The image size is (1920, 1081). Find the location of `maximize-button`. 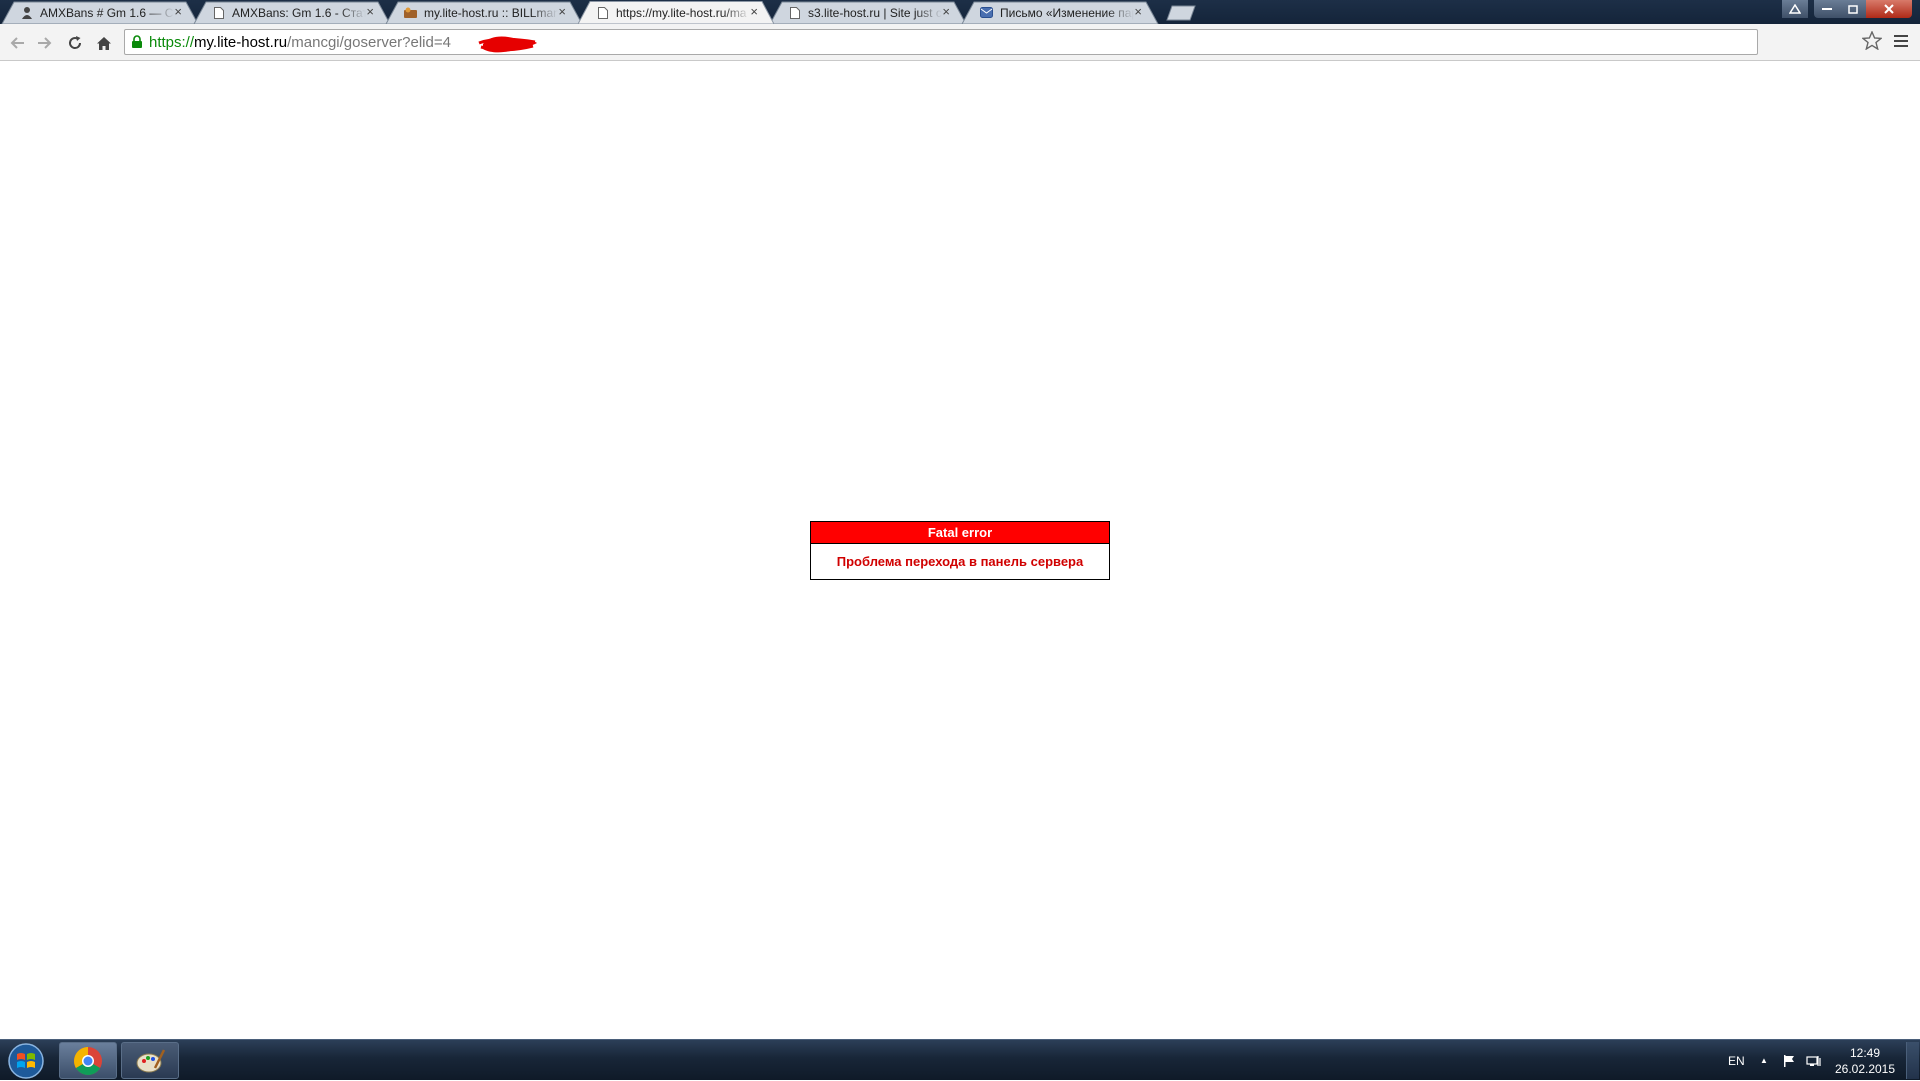

maximize-button is located at coordinates (1853, 9).